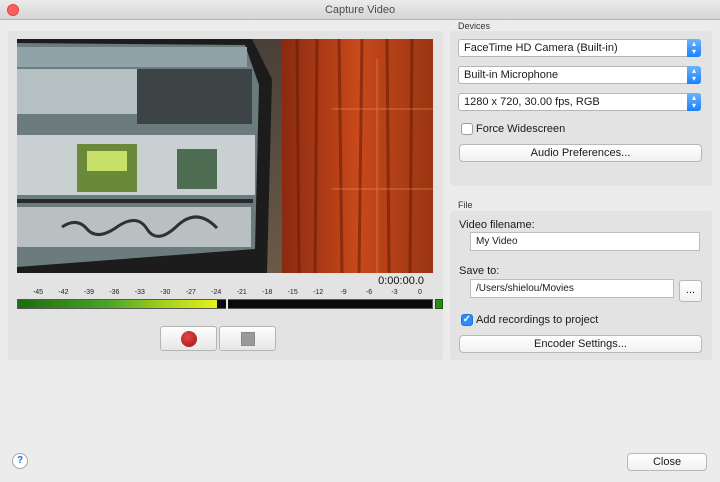 This screenshot has height=482, width=720. I want to click on close-window-icon, so click(13, 10).